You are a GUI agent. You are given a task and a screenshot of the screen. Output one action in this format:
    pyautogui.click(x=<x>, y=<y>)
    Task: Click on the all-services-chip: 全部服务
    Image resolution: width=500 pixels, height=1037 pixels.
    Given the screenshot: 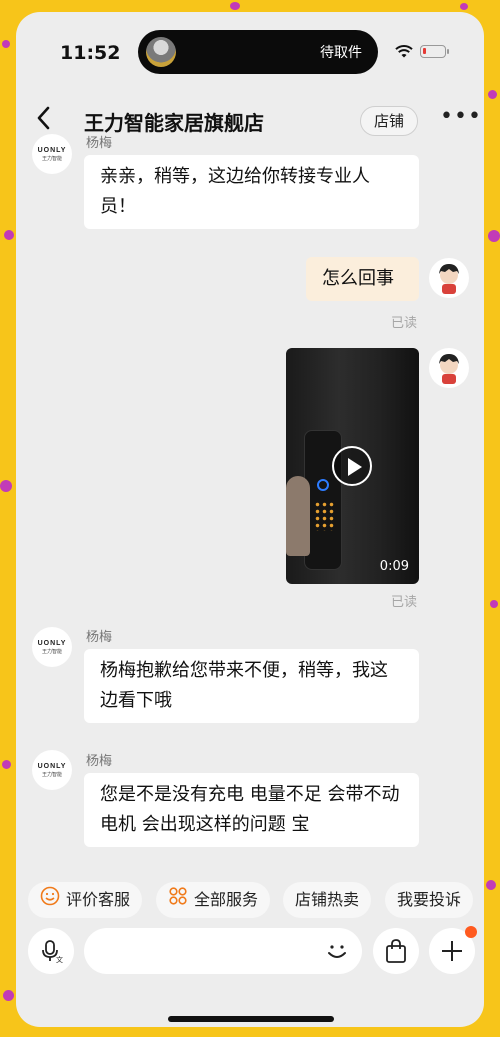 What is the action you would take?
    pyautogui.click(x=213, y=900)
    